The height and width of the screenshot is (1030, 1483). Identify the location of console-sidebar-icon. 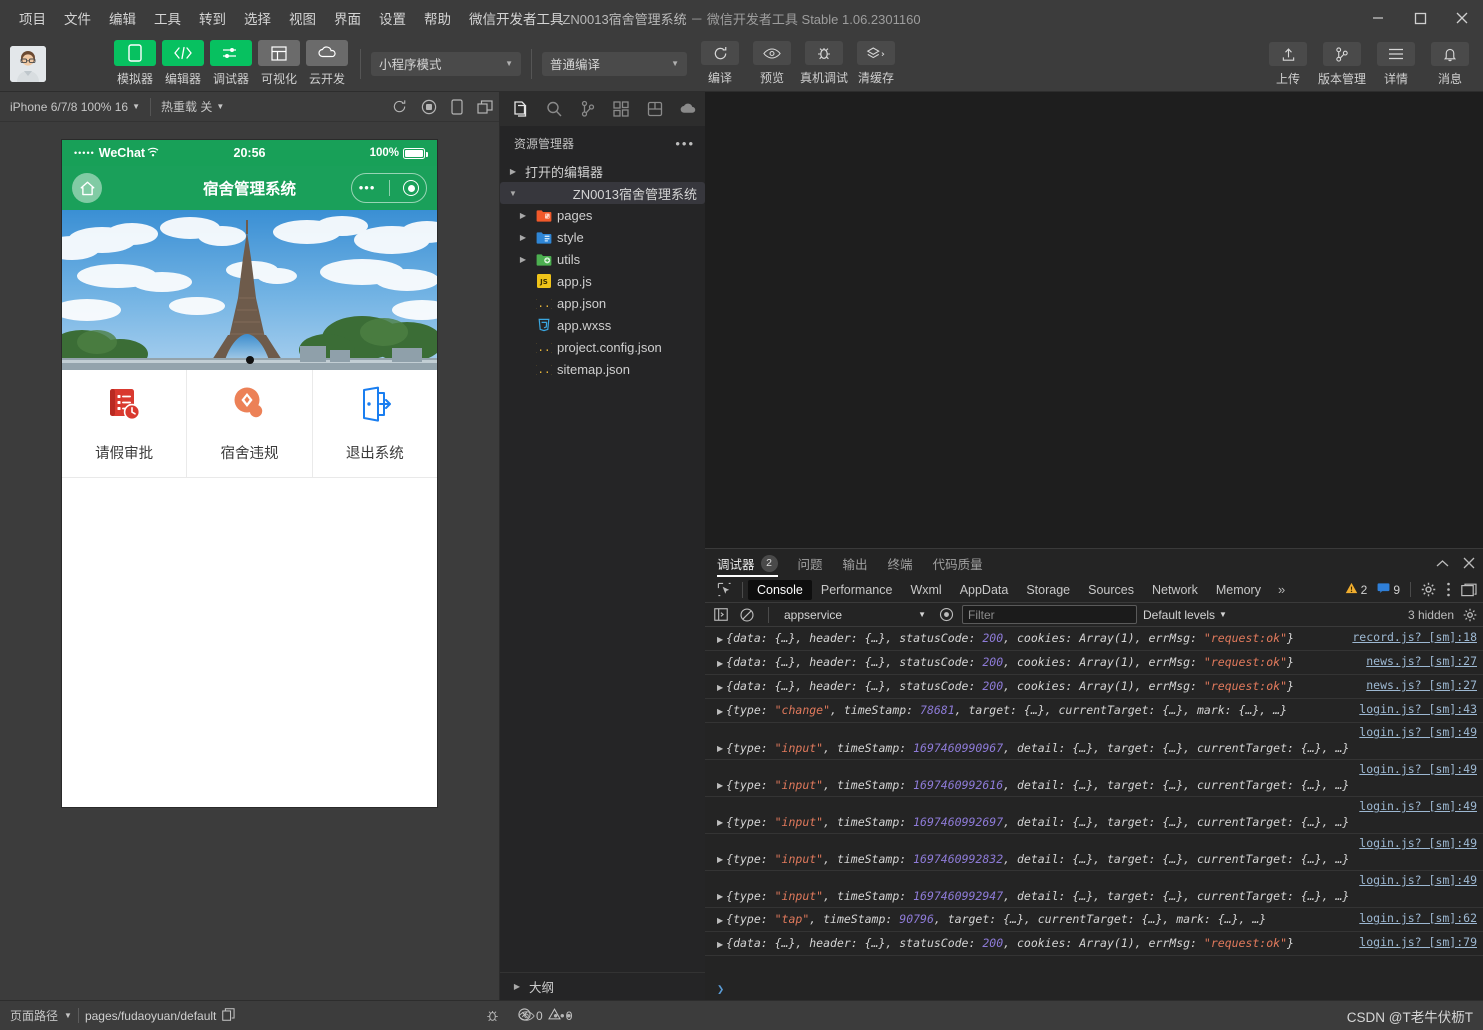
(721, 615).